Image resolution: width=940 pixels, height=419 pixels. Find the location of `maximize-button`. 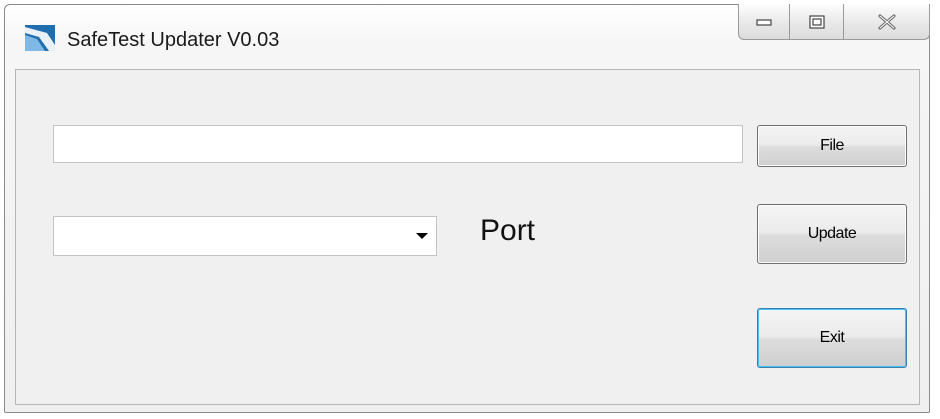

maximize-button is located at coordinates (817, 22).